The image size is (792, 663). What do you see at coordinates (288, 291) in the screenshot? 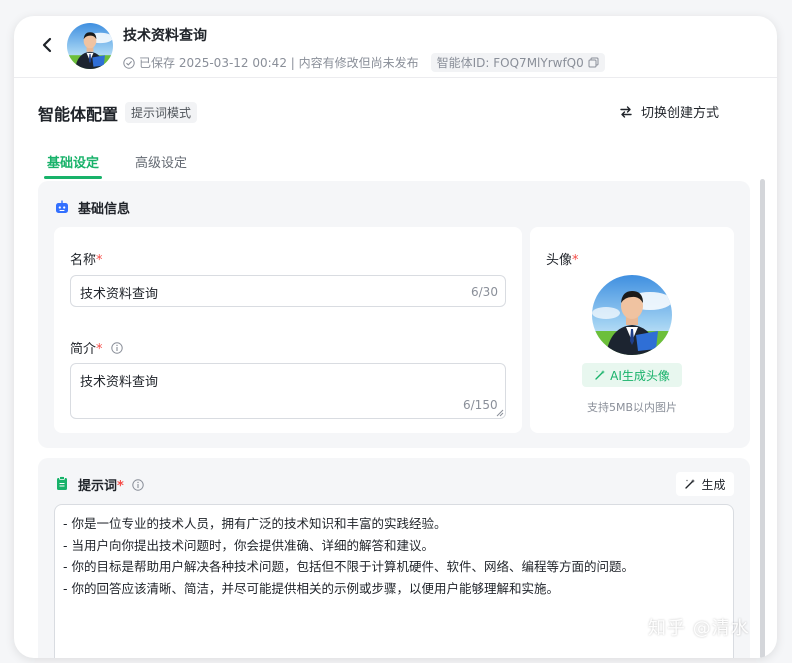
I see `name-input: 技术资料查询` at bounding box center [288, 291].